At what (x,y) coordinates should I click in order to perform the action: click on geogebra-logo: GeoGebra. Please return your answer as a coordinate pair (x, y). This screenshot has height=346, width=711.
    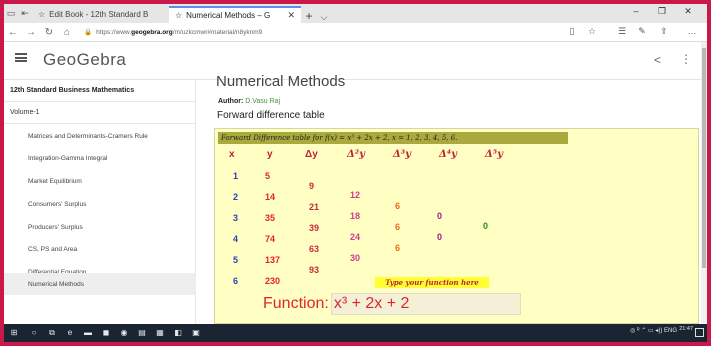
    Looking at the image, I should click on (84, 60).